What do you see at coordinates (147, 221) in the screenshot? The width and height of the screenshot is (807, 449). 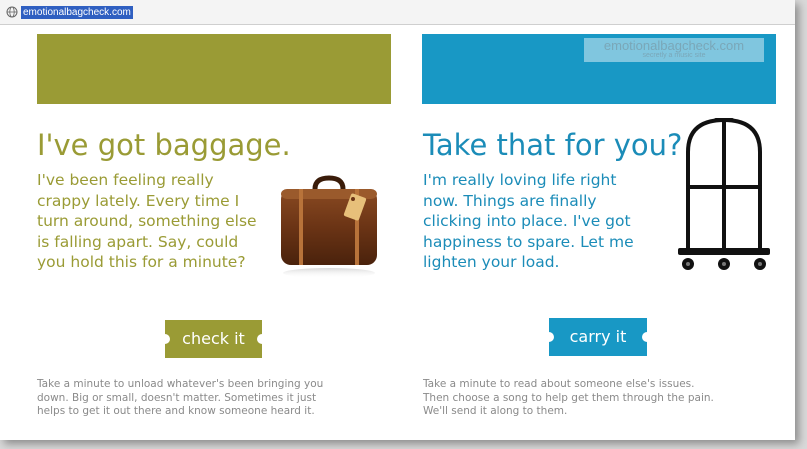 I see `left-body-line: turn around, something else` at bounding box center [147, 221].